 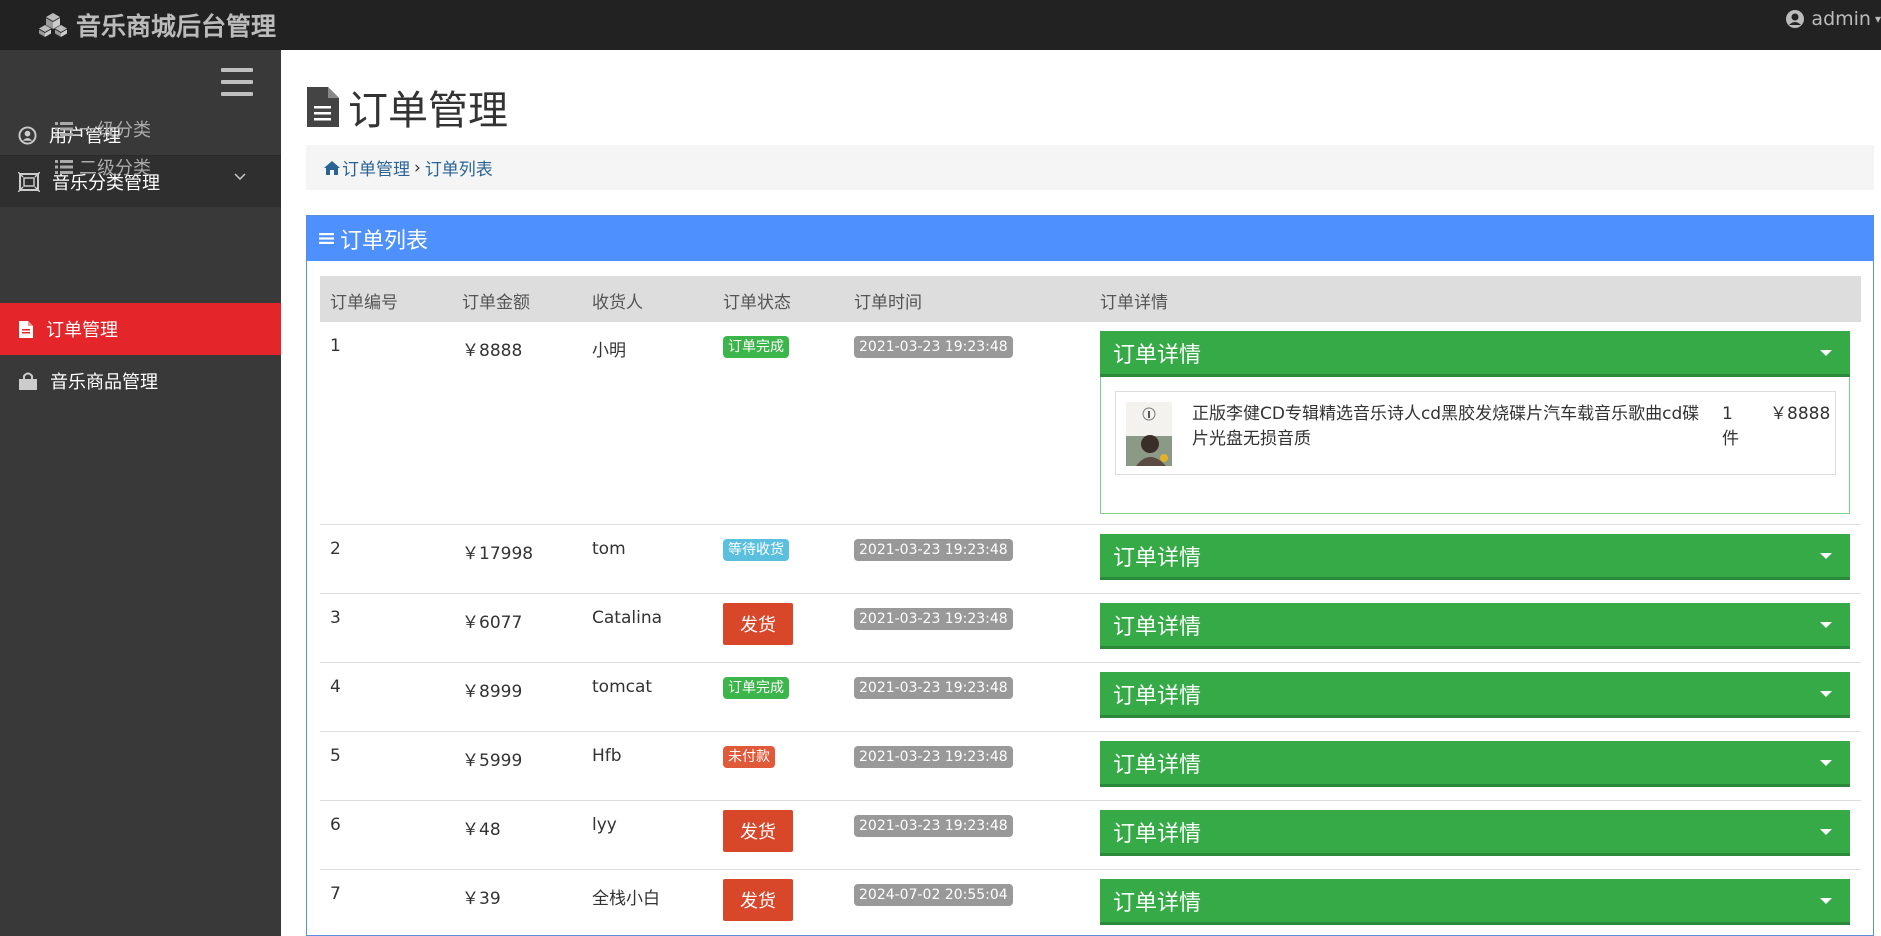 I want to click on chevron-down-icon, so click(x=240, y=177).